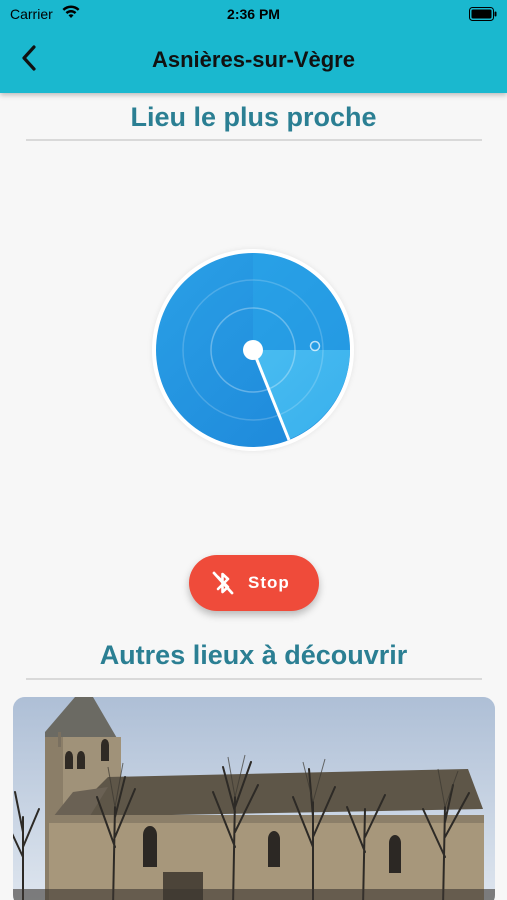 The height and width of the screenshot is (900, 507). I want to click on radar-scanner, so click(253, 350).